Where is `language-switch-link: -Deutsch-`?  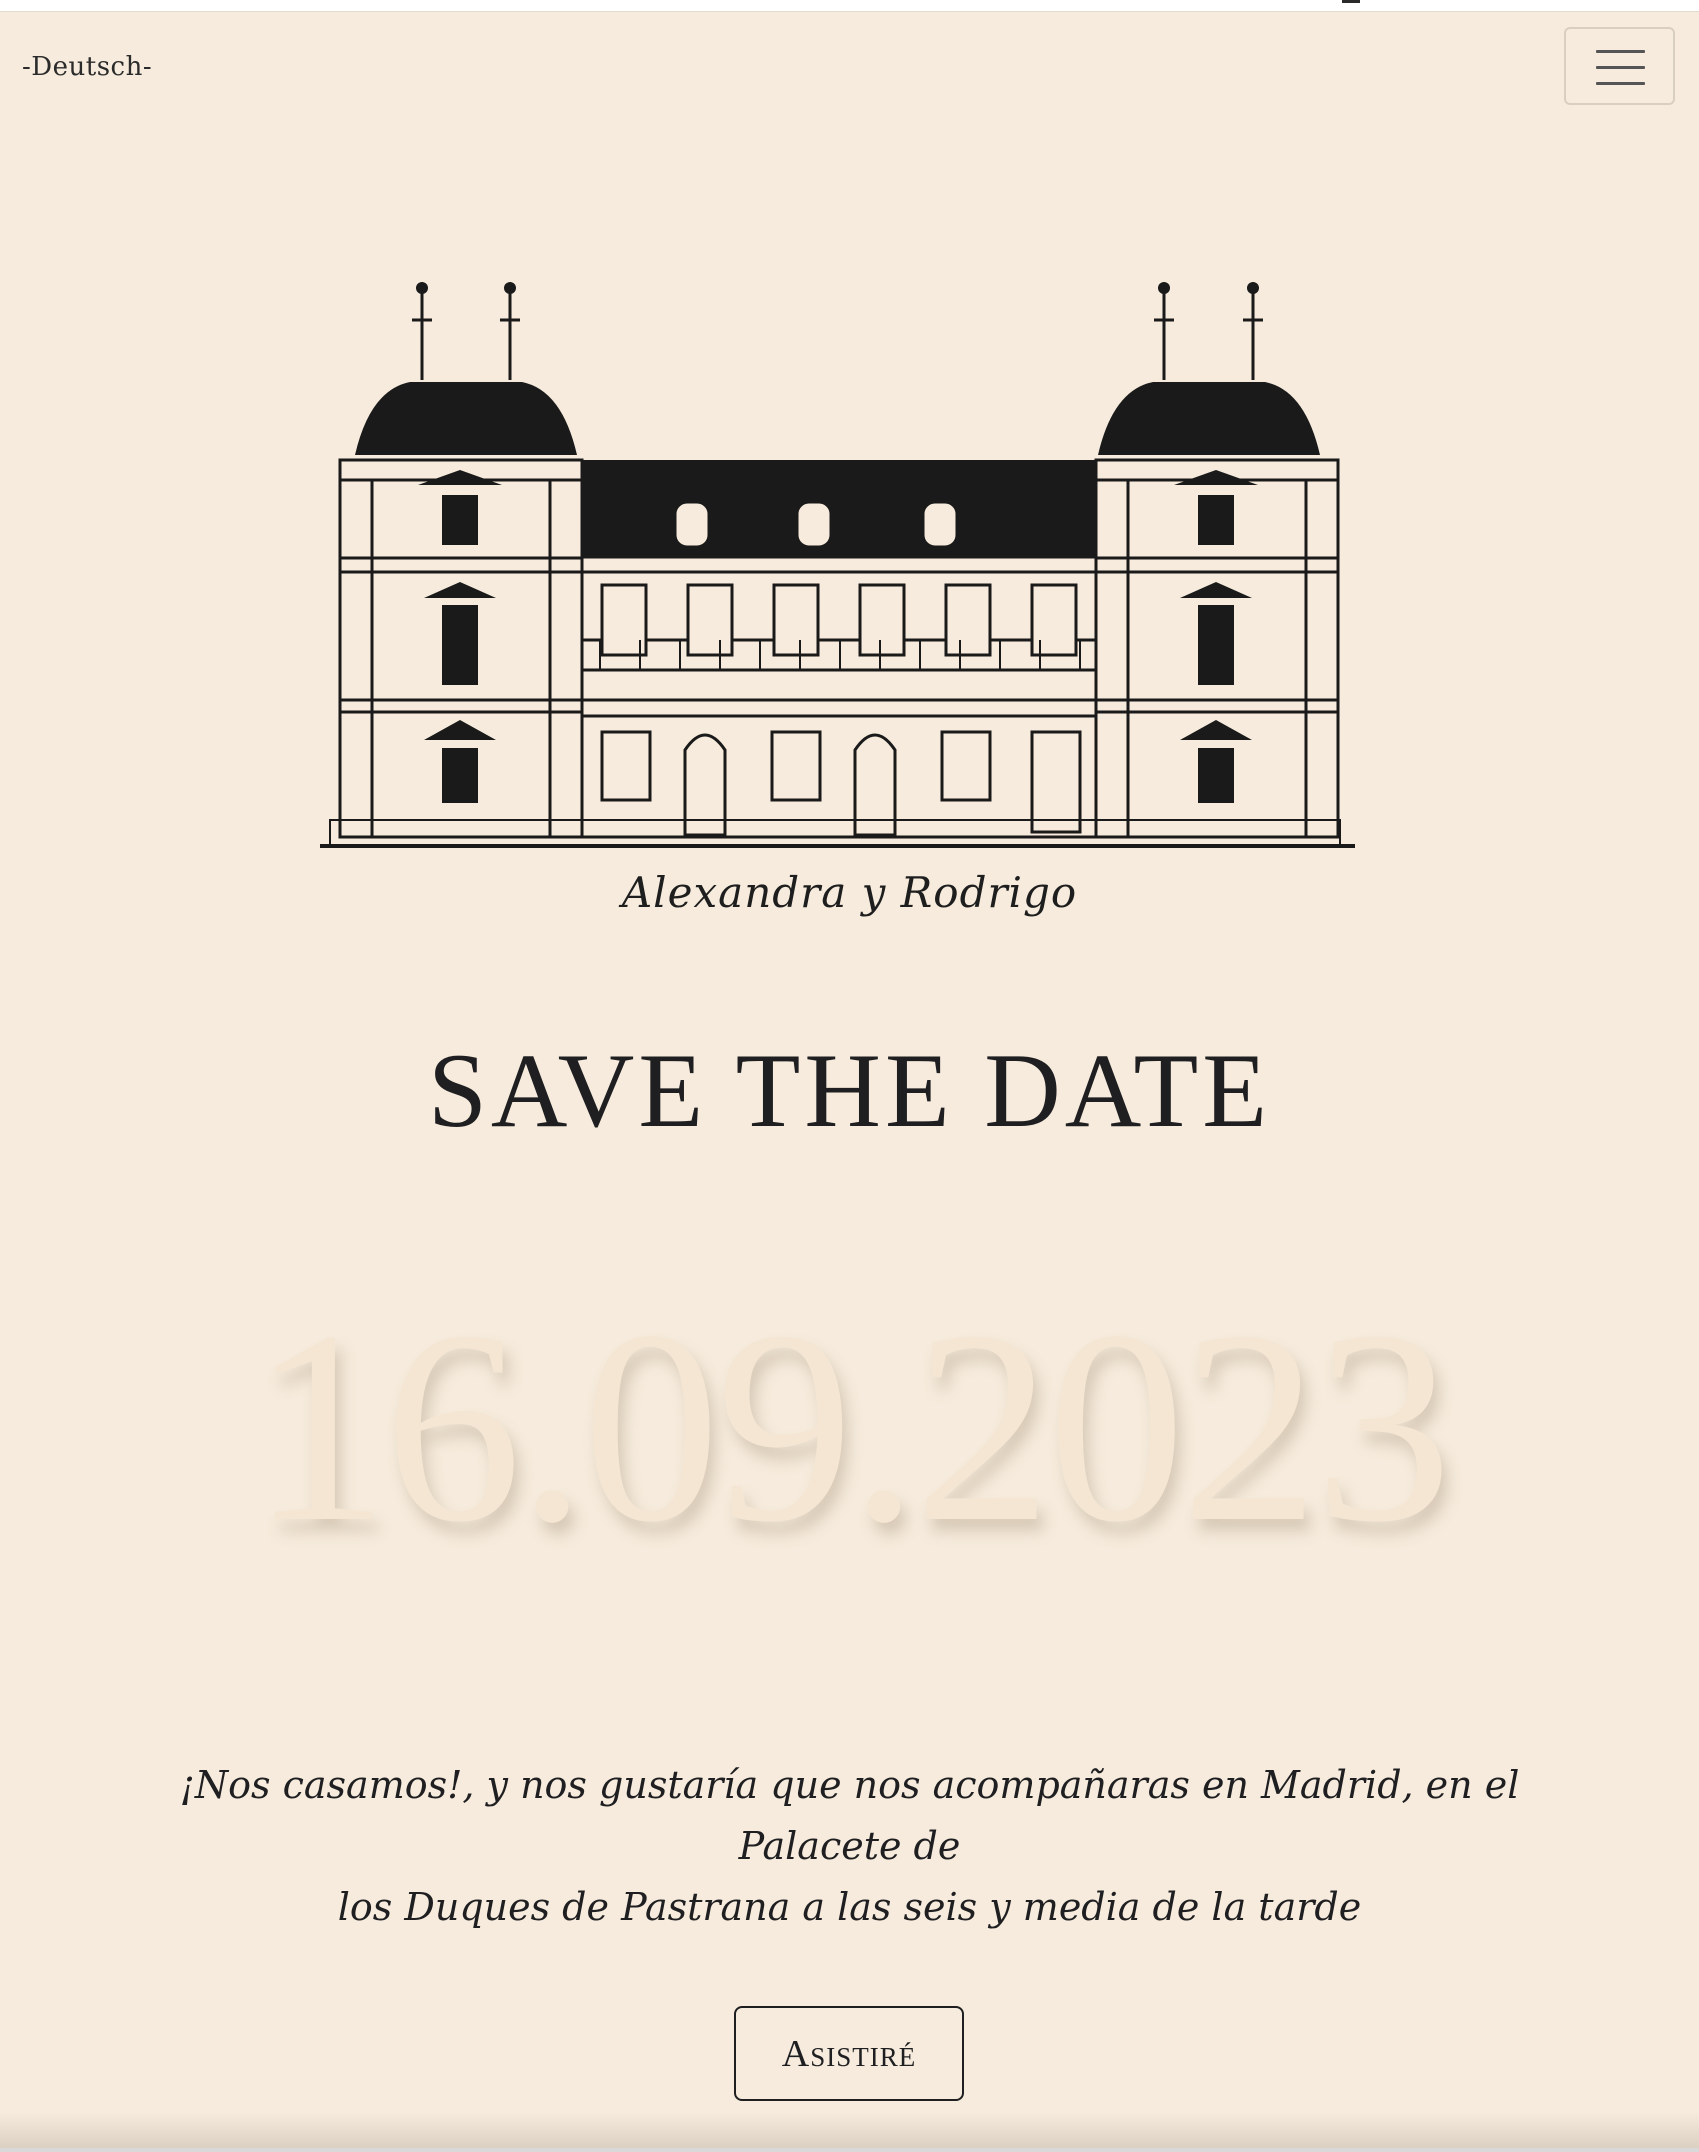
language-switch-link: -Deutsch- is located at coordinates (87, 67).